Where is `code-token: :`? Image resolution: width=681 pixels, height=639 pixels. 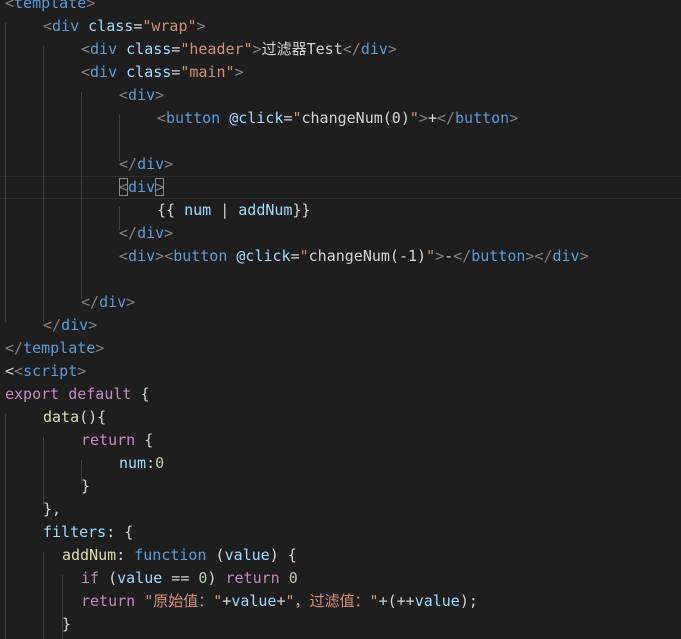
code-token: : is located at coordinates (125, 555).